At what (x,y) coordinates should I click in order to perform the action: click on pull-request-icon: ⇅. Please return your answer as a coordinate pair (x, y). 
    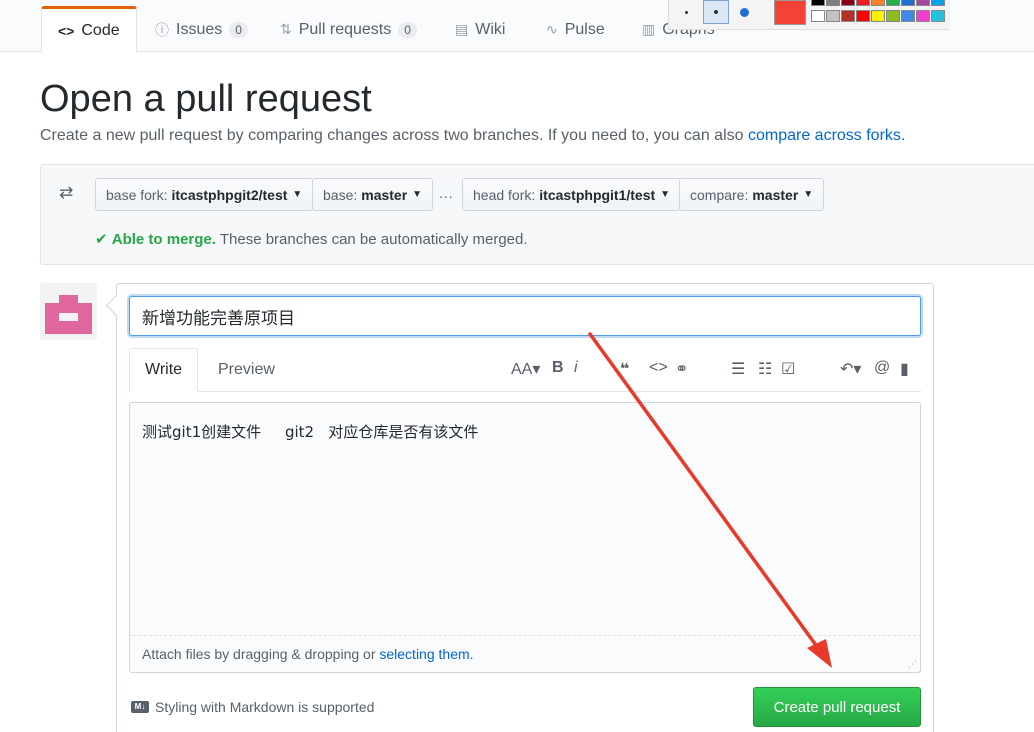
    Looking at the image, I should click on (286, 29).